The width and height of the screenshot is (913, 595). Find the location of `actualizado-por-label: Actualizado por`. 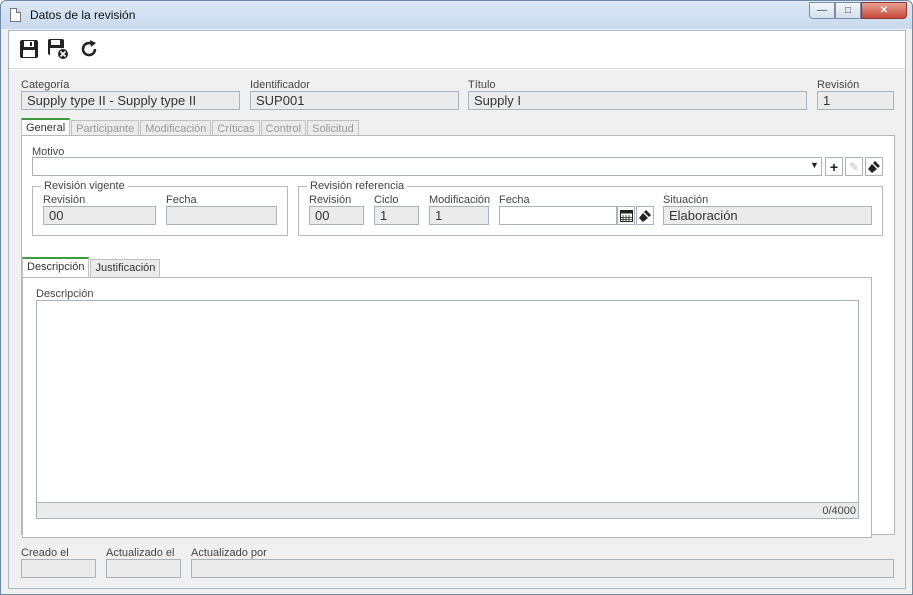

actualizado-por-label: Actualizado por is located at coordinates (229, 553).